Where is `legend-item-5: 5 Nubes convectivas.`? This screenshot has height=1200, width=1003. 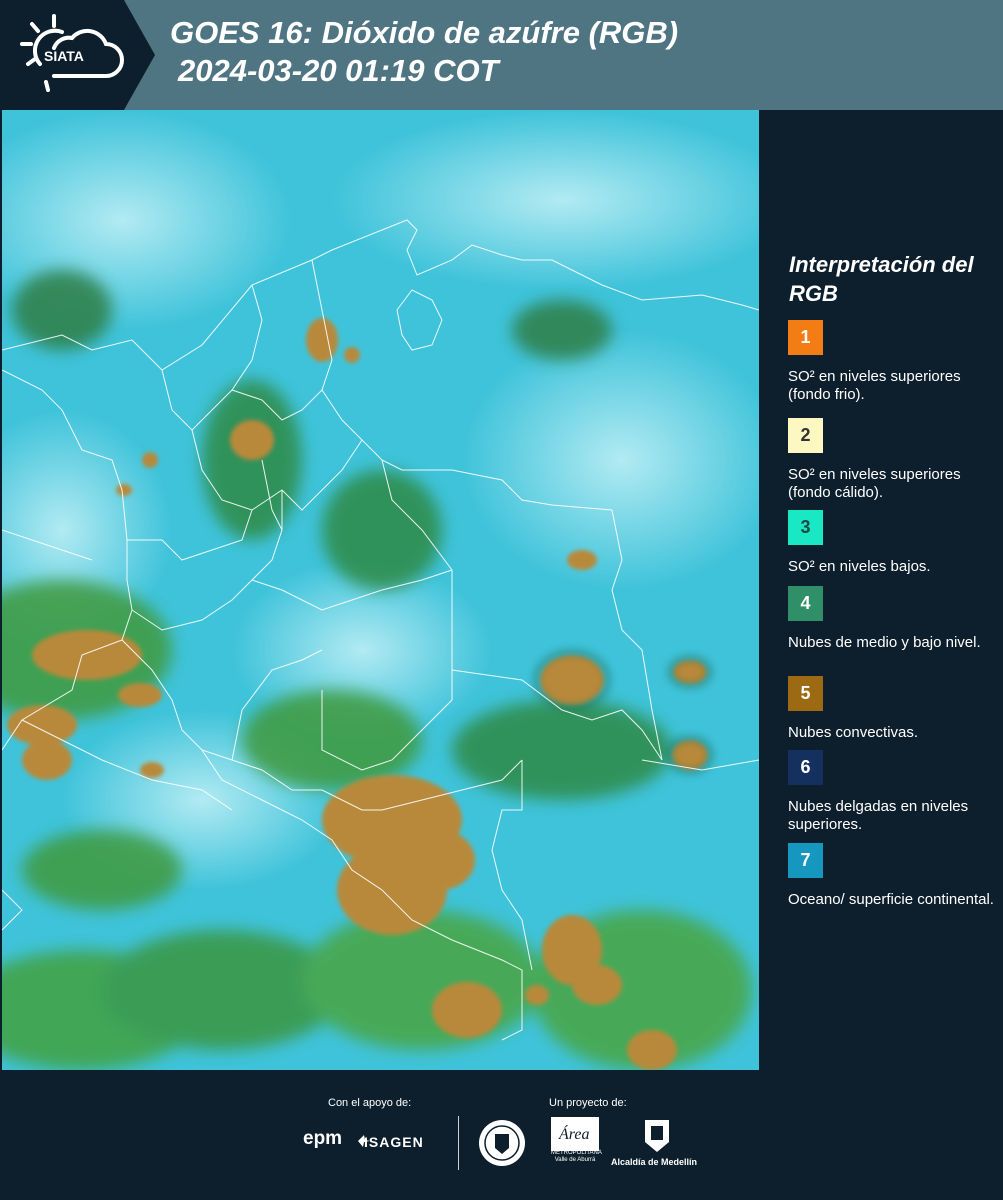
legend-item-5: 5 Nubes convectivas. is located at coordinates (893, 709).